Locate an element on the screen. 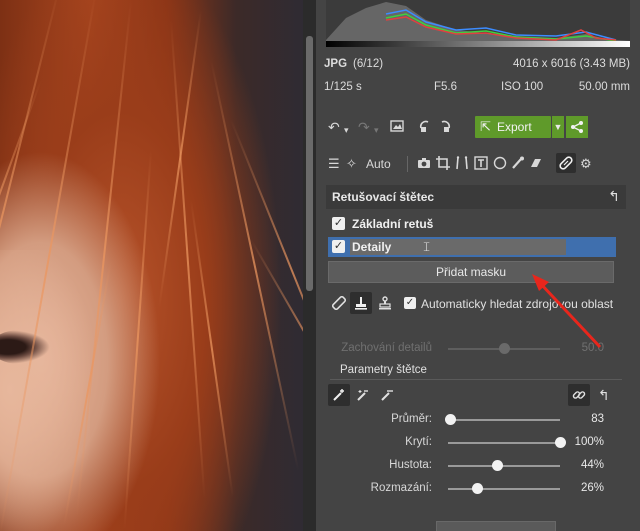  brush-params-header: Parametry štětce is located at coordinates (476, 371).